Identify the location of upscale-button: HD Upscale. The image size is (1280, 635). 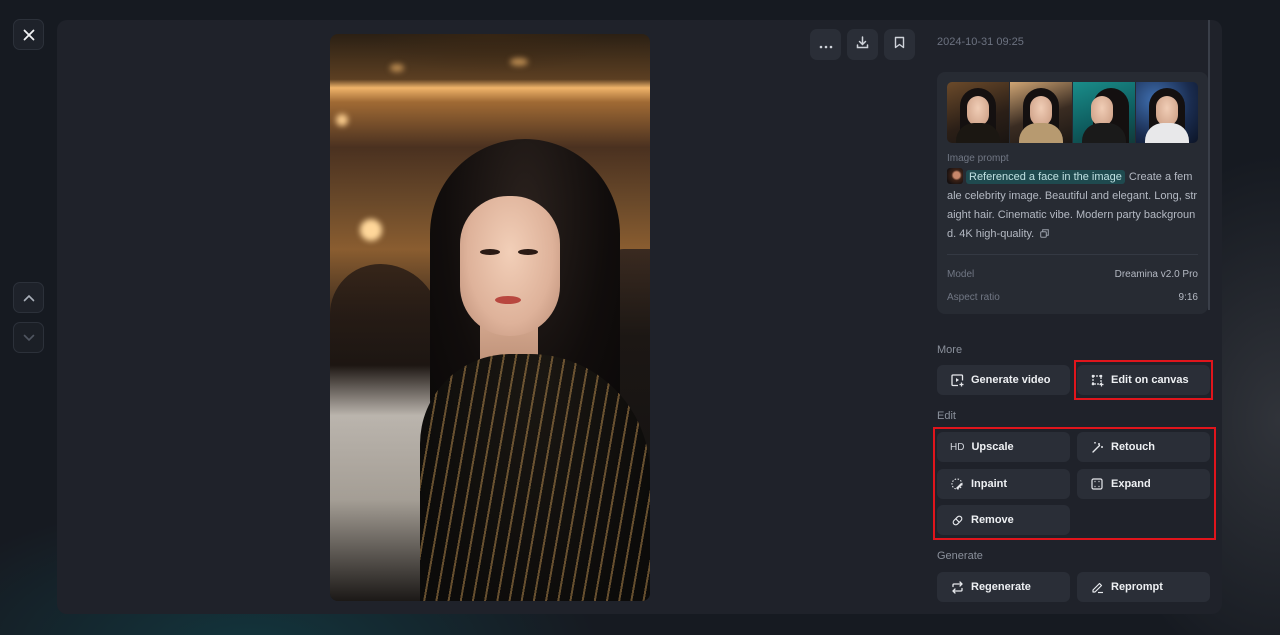
(1003, 447).